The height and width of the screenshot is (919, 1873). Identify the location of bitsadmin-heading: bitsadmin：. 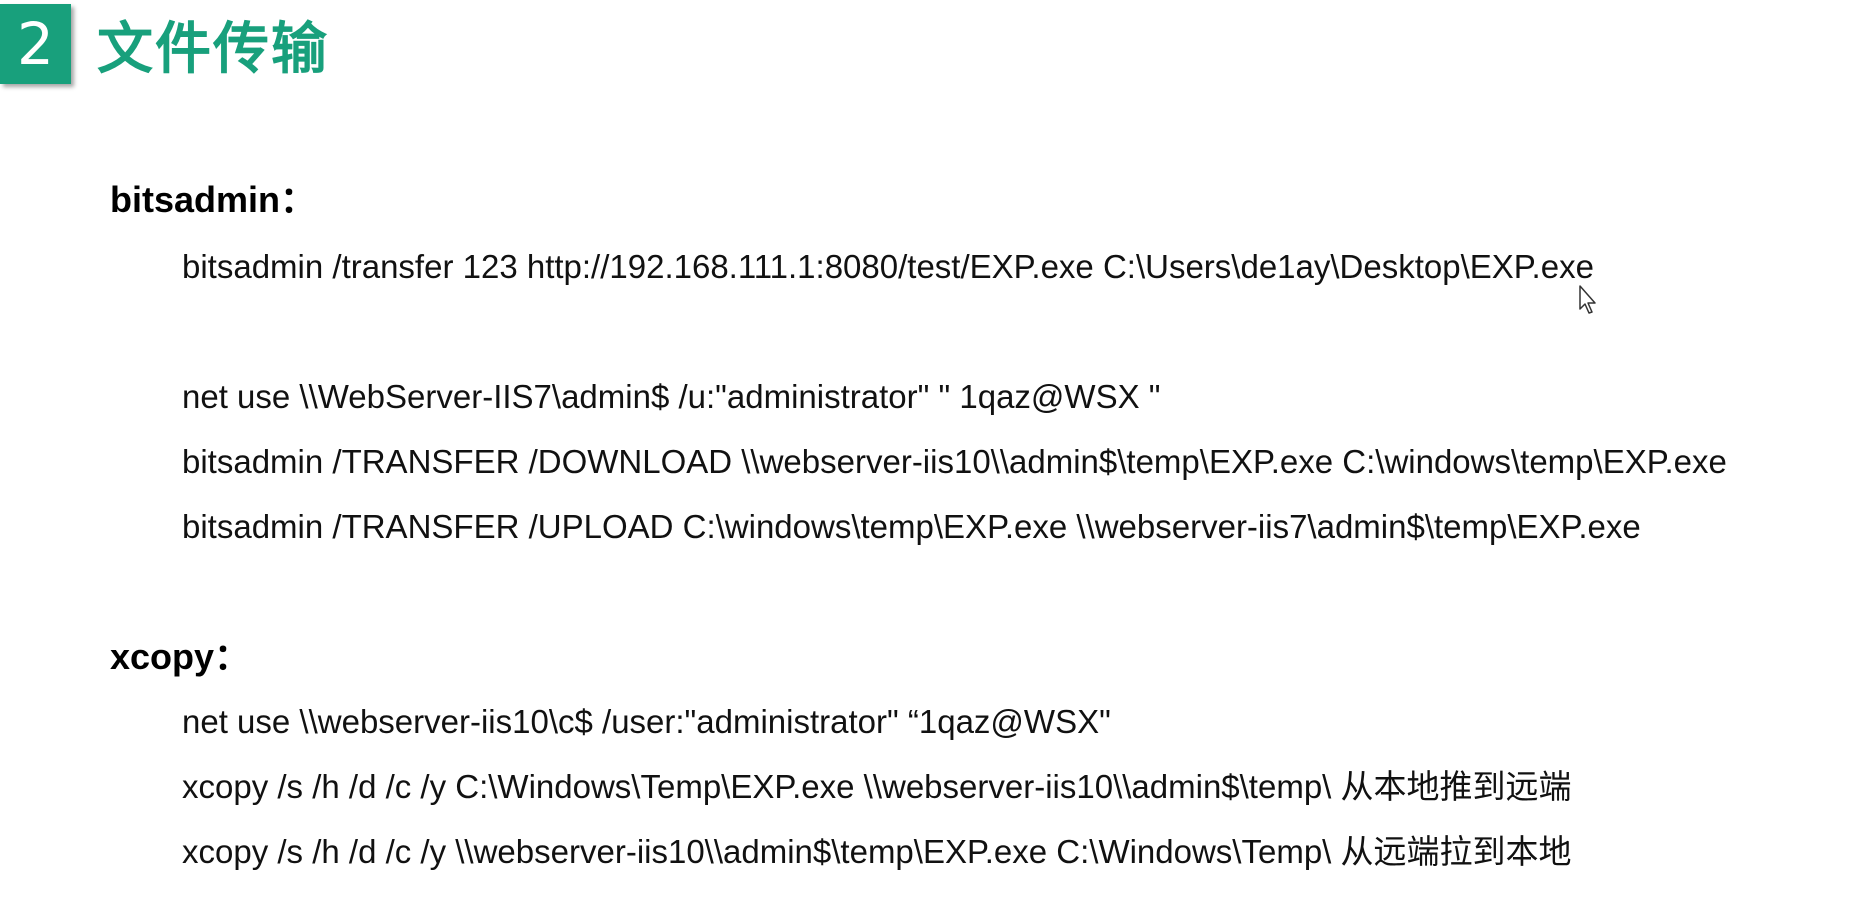
(213, 199).